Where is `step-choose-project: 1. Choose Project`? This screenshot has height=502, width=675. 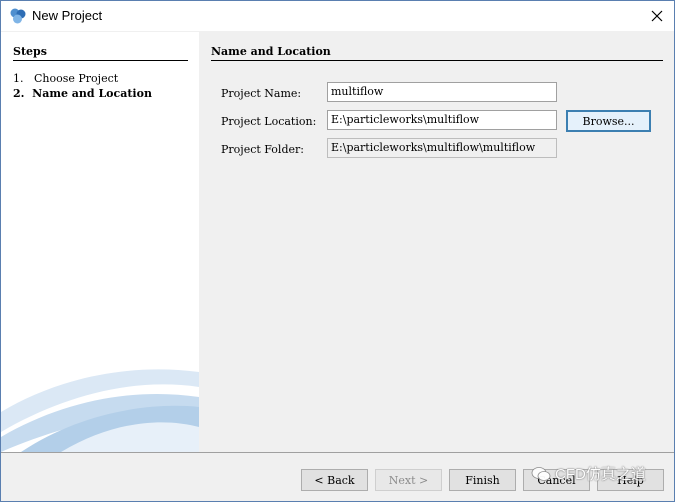 step-choose-project: 1. Choose Project is located at coordinates (65, 78).